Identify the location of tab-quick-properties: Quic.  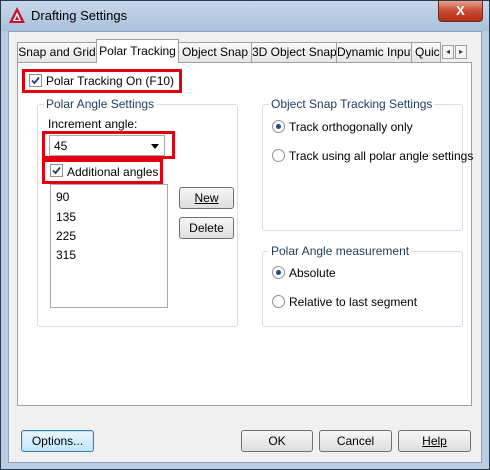
(426, 52).